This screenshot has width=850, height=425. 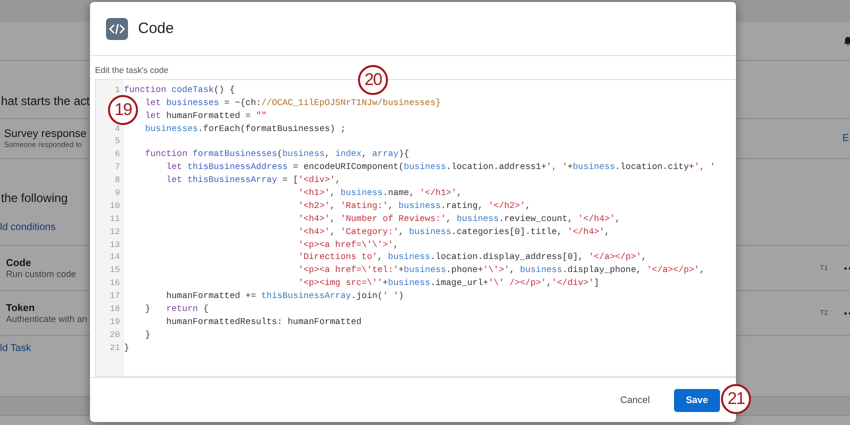 What do you see at coordinates (15, 348) in the screenshot?
I see `add-task-link: ld Task` at bounding box center [15, 348].